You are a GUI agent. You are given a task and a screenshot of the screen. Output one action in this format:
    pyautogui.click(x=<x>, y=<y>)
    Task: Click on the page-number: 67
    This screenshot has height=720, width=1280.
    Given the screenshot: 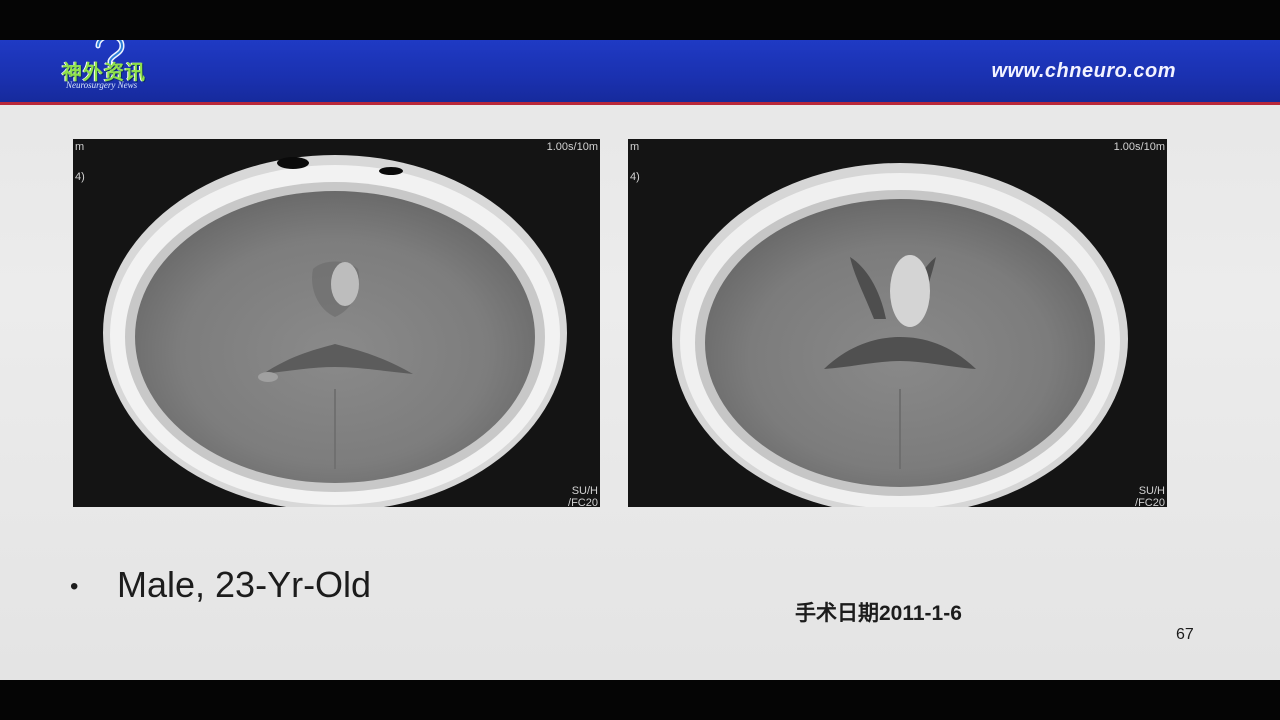 What is the action you would take?
    pyautogui.click(x=1185, y=634)
    